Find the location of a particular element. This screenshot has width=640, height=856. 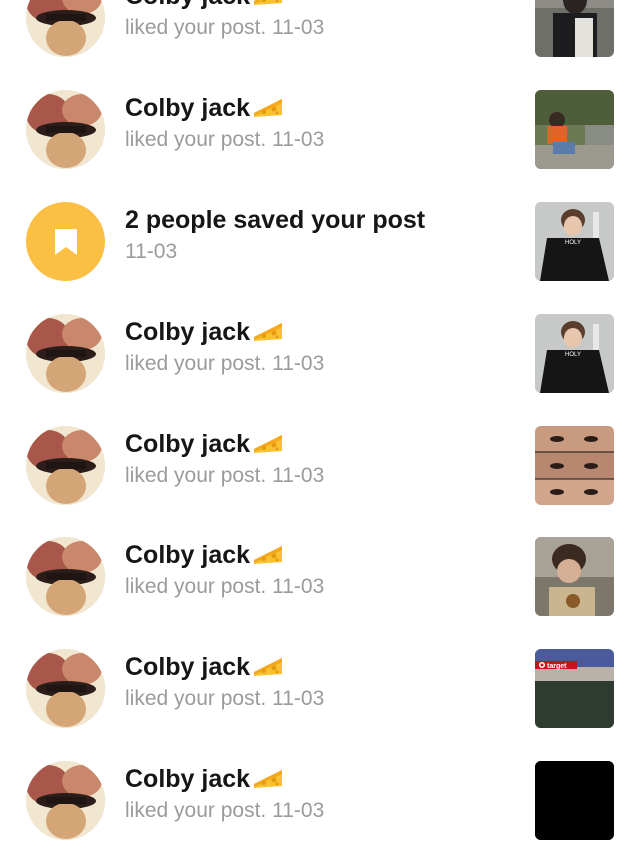

bookmark-icon is located at coordinates (65, 241).